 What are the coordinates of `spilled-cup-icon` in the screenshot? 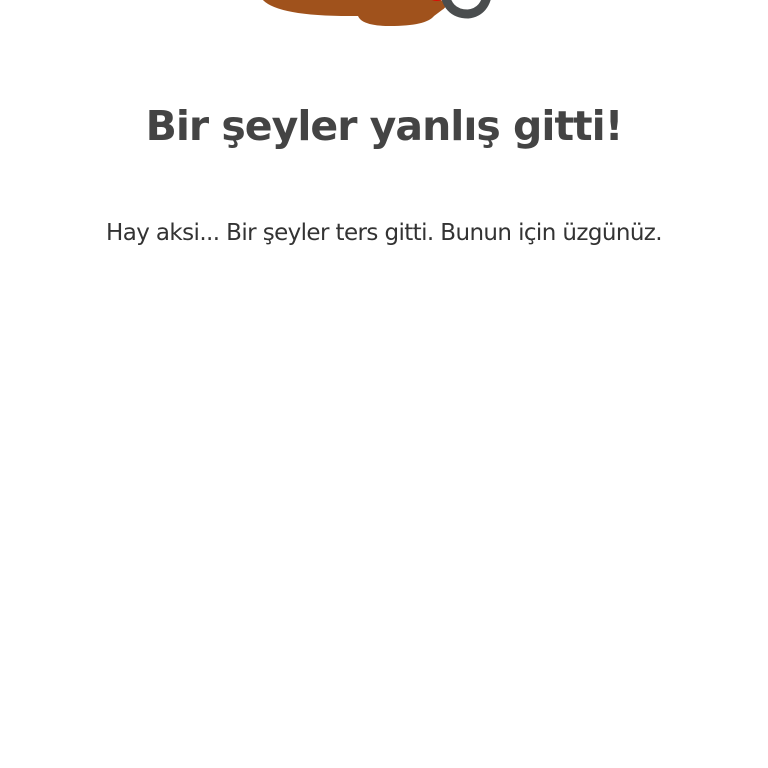 It's located at (376, 13).